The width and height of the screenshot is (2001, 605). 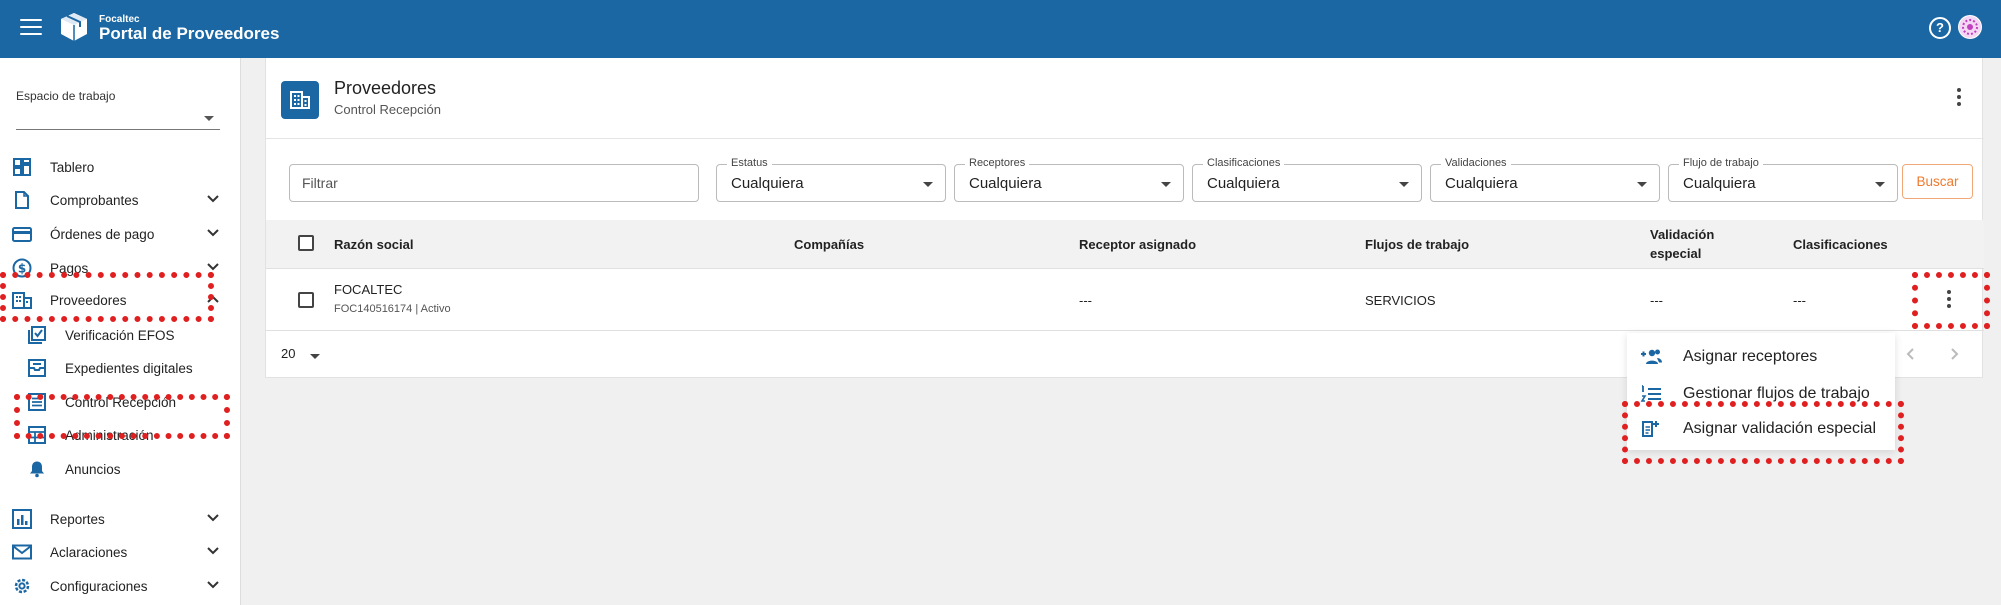 I want to click on chevron-up-icon, so click(x=213, y=299).